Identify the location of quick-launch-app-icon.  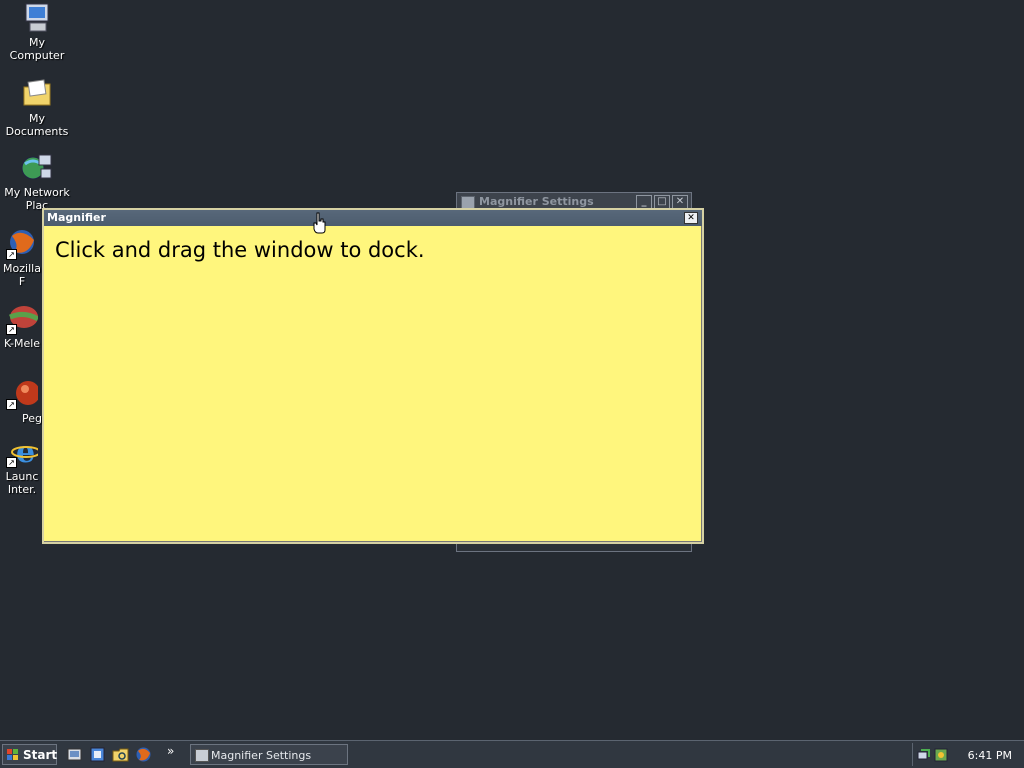
(97, 754).